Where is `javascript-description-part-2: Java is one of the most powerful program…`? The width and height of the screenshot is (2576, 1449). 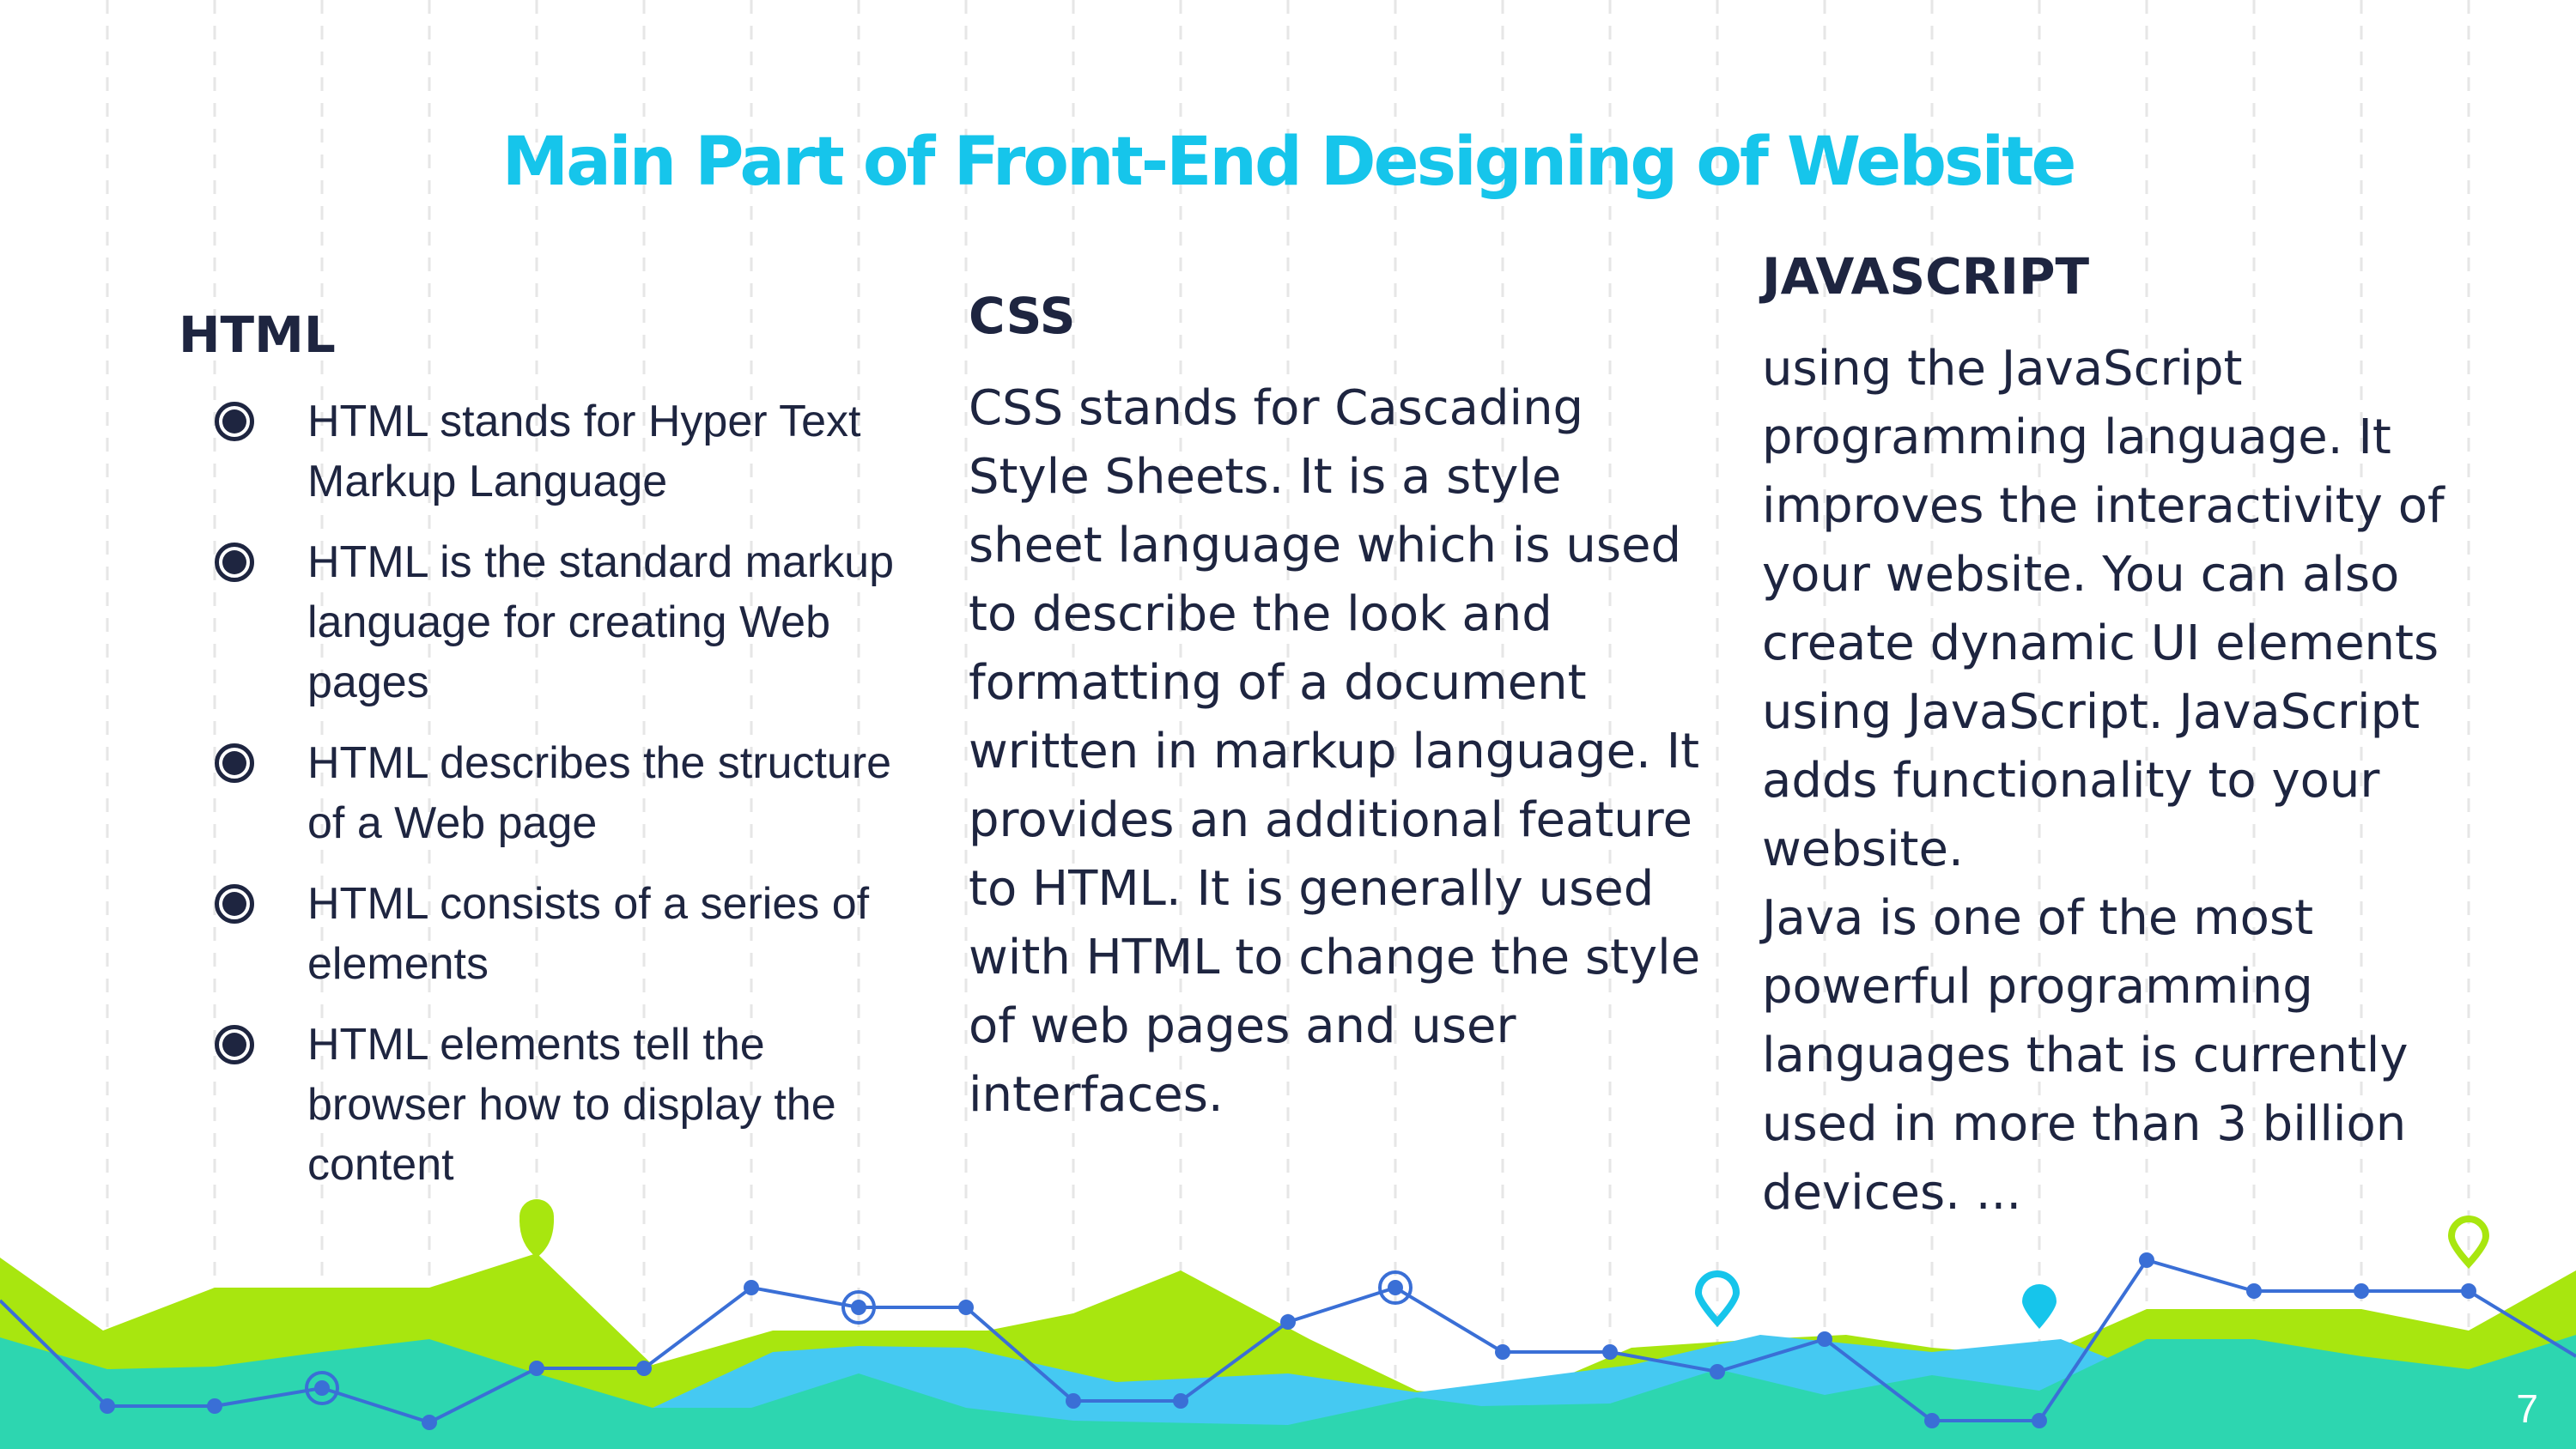 javascript-description-part-2: Java is one of the most powerful program… is located at coordinates (2085, 1055).